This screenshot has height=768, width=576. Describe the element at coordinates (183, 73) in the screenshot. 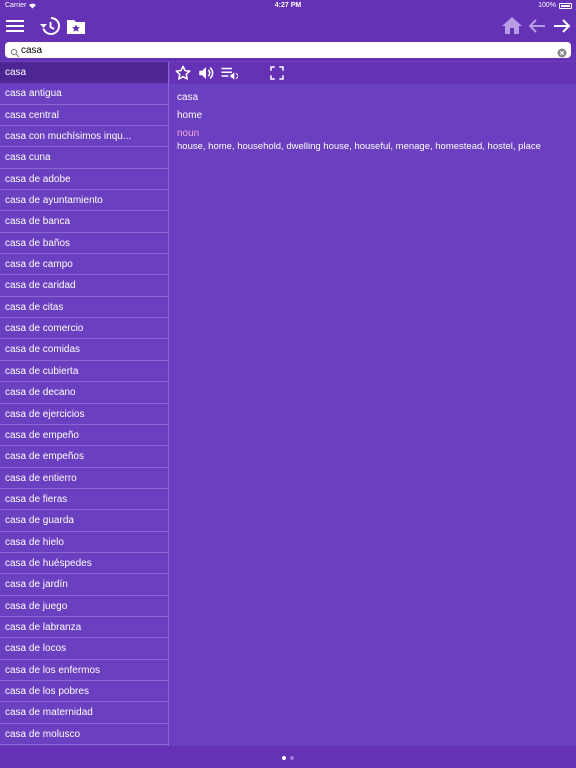

I see `star-icon` at that location.